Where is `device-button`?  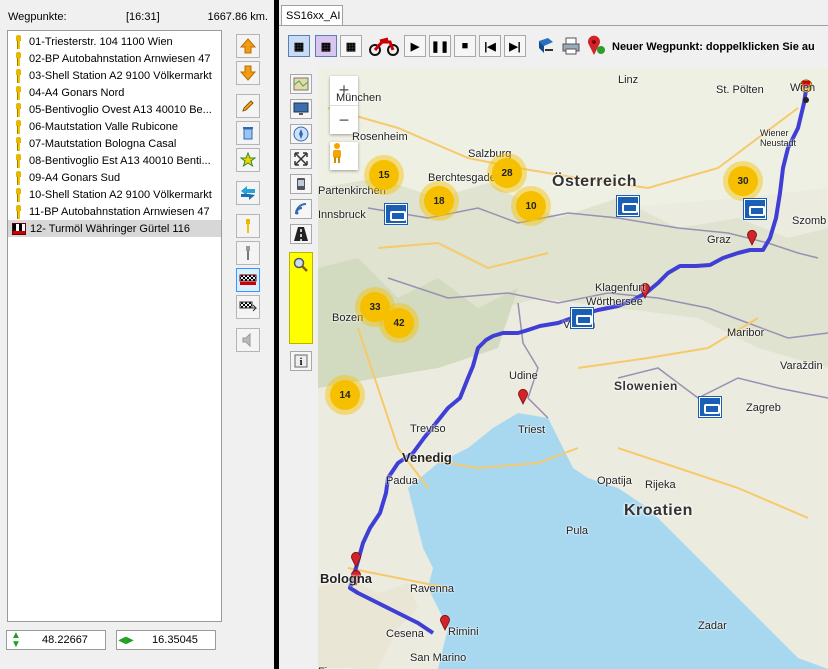 device-button is located at coordinates (301, 184).